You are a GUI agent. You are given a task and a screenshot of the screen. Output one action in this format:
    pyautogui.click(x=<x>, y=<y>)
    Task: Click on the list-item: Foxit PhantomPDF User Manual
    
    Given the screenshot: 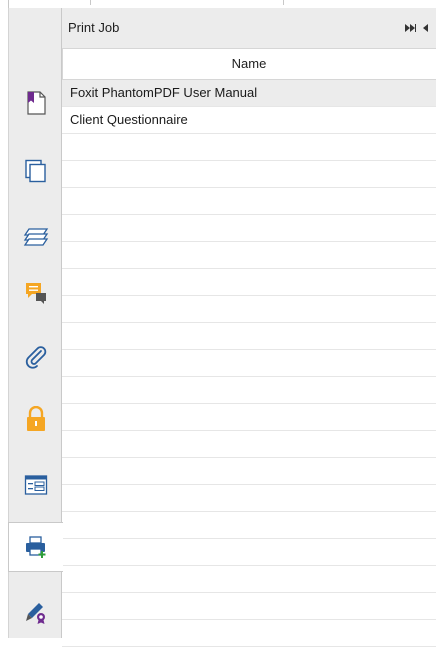 What is the action you would take?
    pyautogui.click(x=249, y=93)
    